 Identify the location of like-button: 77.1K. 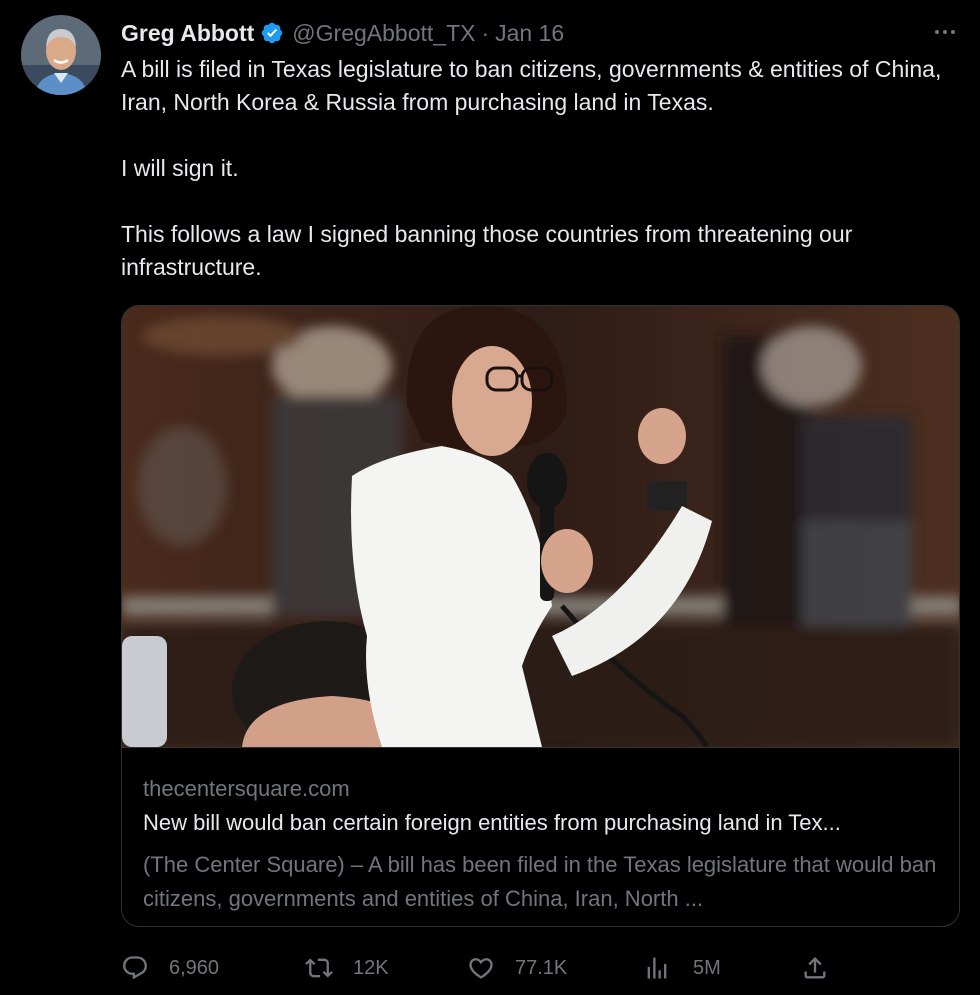
(517, 968).